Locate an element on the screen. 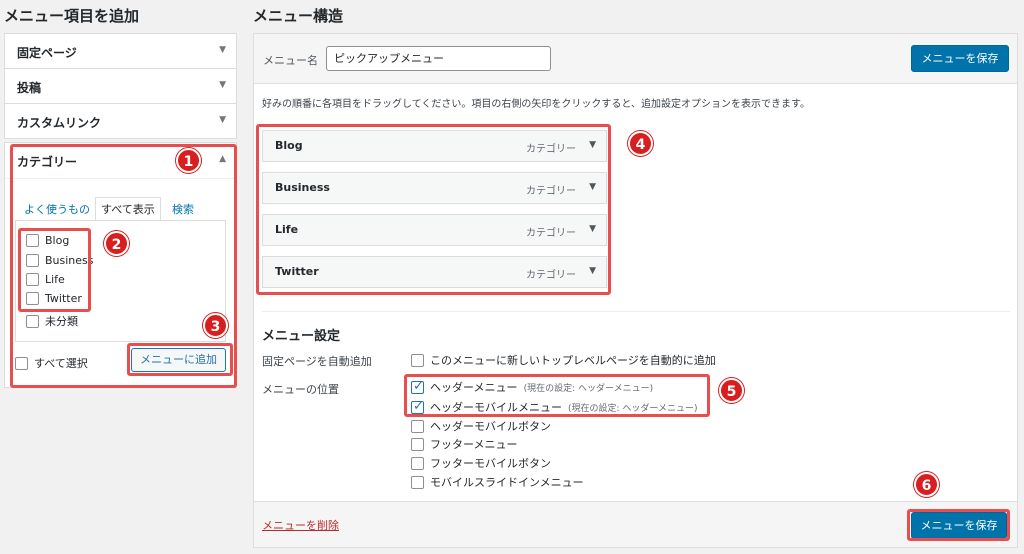  auto-add-option-label: このメニューに新しいトップレベルページを自動的に追加 is located at coordinates (573, 360).